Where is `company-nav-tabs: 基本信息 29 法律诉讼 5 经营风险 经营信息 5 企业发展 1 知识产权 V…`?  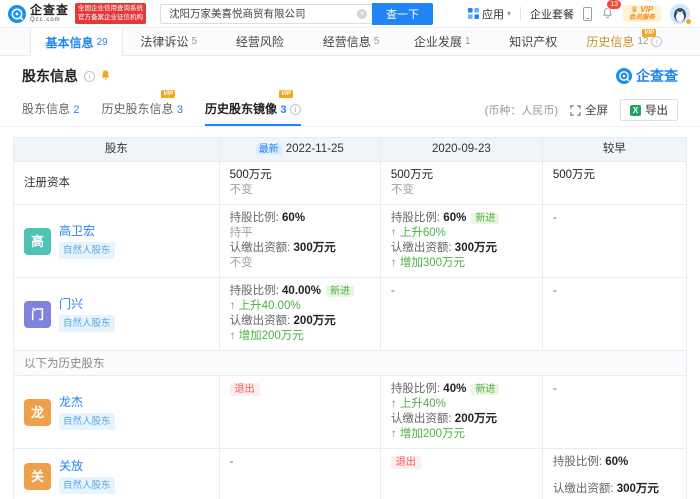 company-nav-tabs: 基本信息 29 法律诉讼 5 经营风险 经营信息 5 企业发展 1 知识产权 V… is located at coordinates (350, 42).